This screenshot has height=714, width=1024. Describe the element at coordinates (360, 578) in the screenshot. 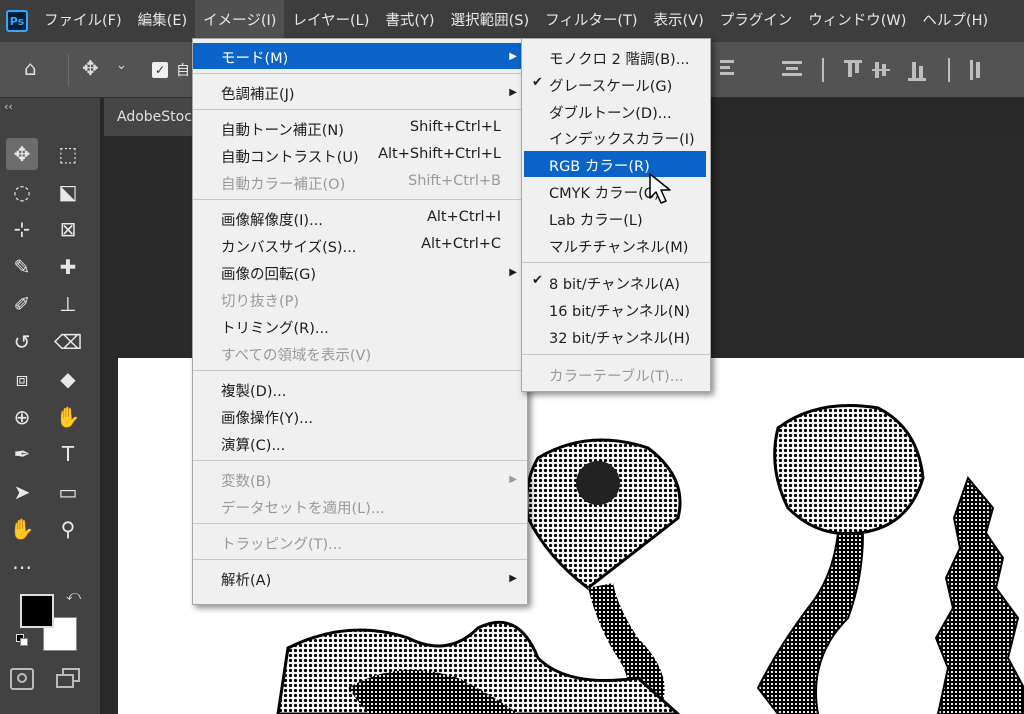

I see `image-menu-item: 解析(A) ▶` at that location.